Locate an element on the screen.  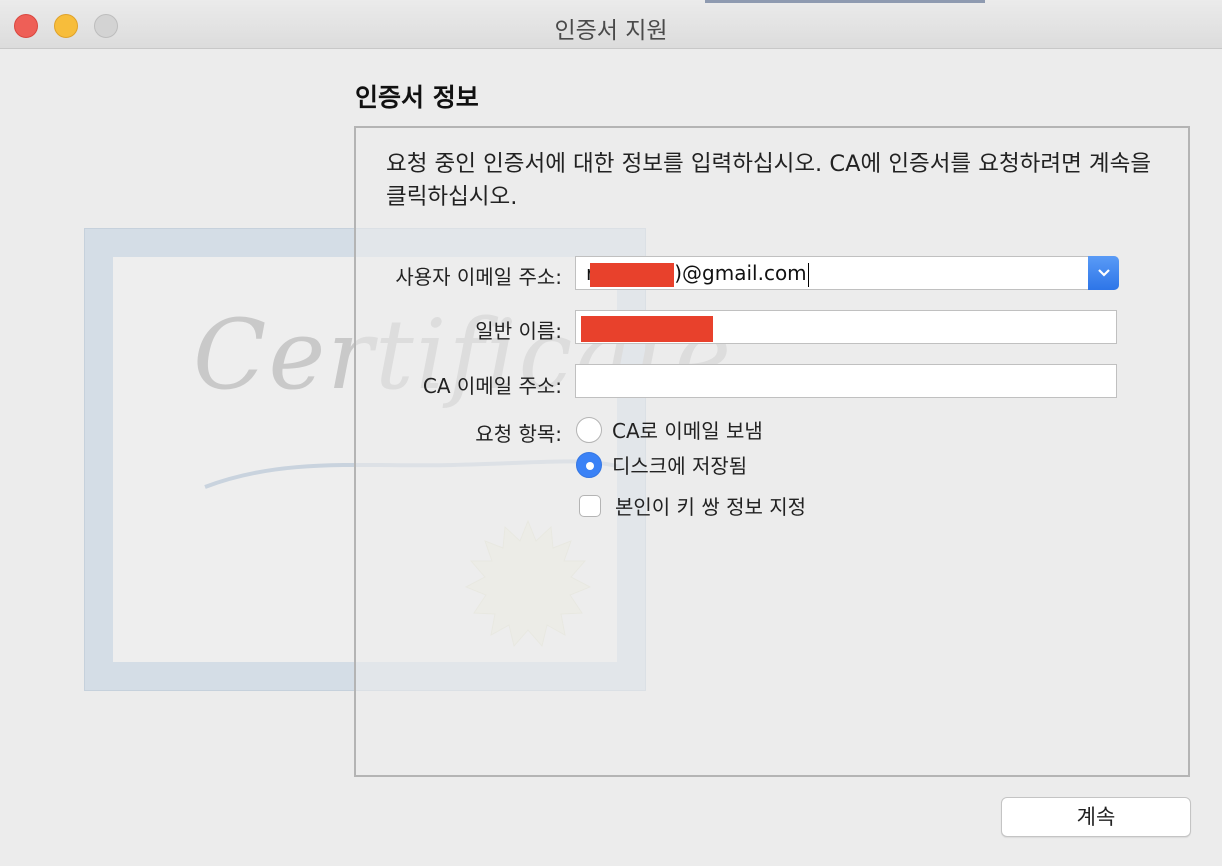
key-pair-checkbox-label: 본인이 키 쌍 정보 지정 is located at coordinates (711, 507).